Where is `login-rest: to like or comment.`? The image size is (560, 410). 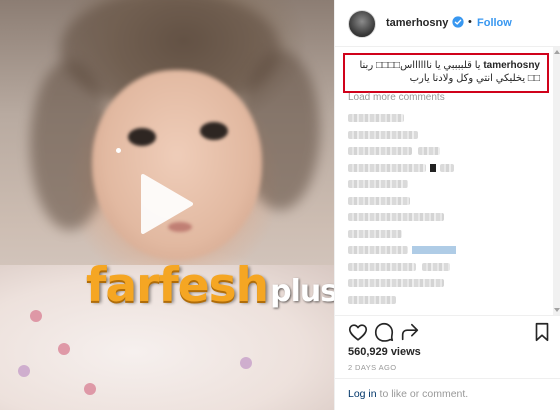 login-rest: to like or comment. is located at coordinates (422, 394).